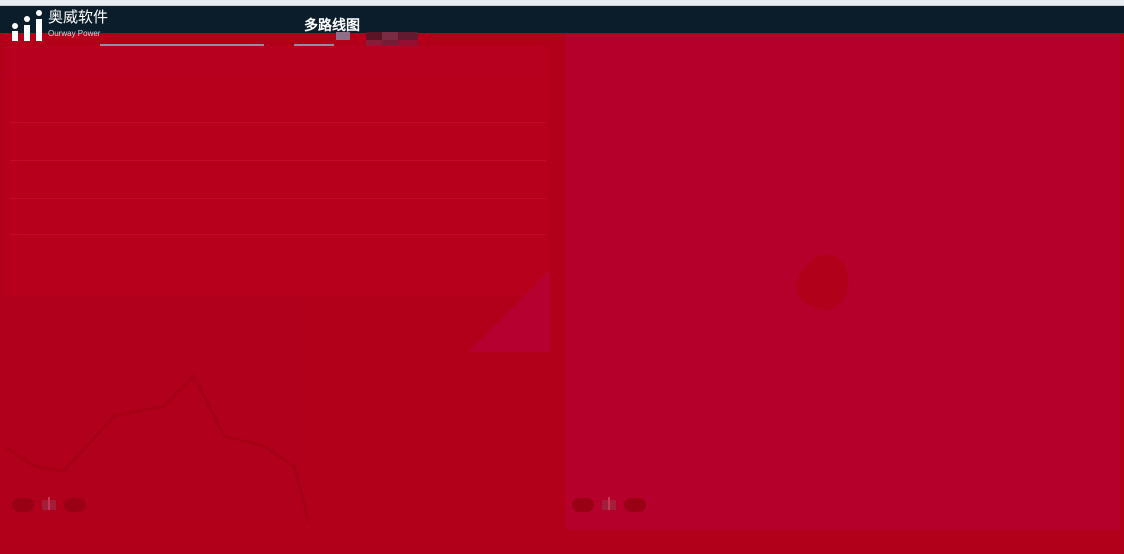 This screenshot has height=554, width=1124. Describe the element at coordinates (562, 23) in the screenshot. I see `app-header: 奥威软件 Ourway Power 多路线图` at that location.